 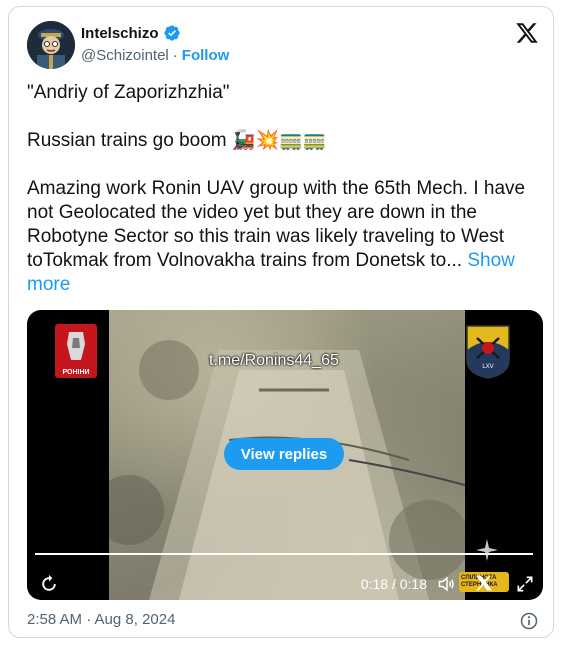 I want to click on view-replies-button: View replies, so click(x=284, y=454).